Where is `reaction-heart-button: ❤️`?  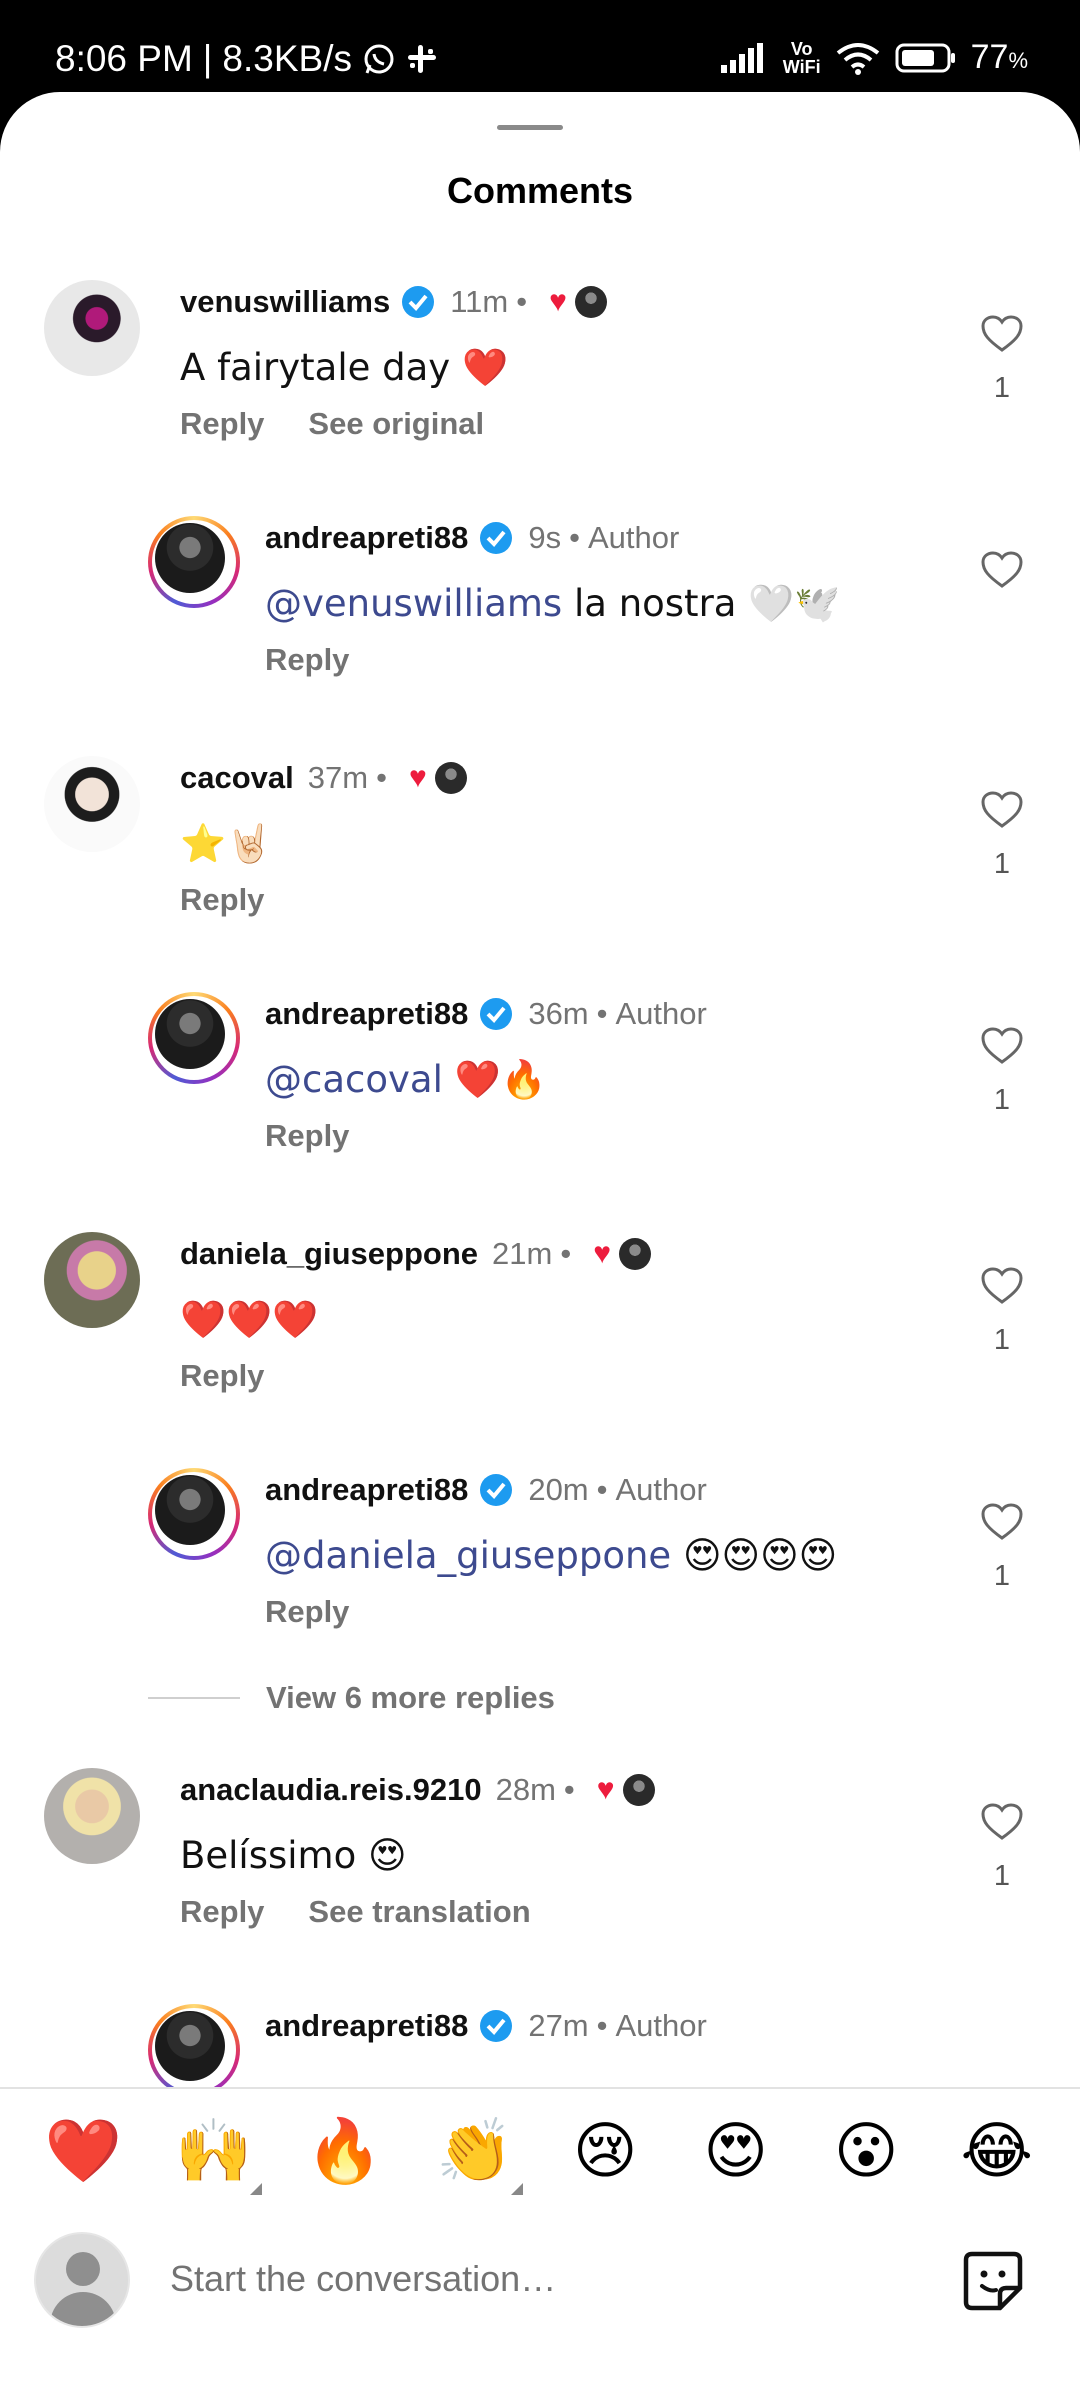 reaction-heart-button: ❤️ is located at coordinates (83, 2151).